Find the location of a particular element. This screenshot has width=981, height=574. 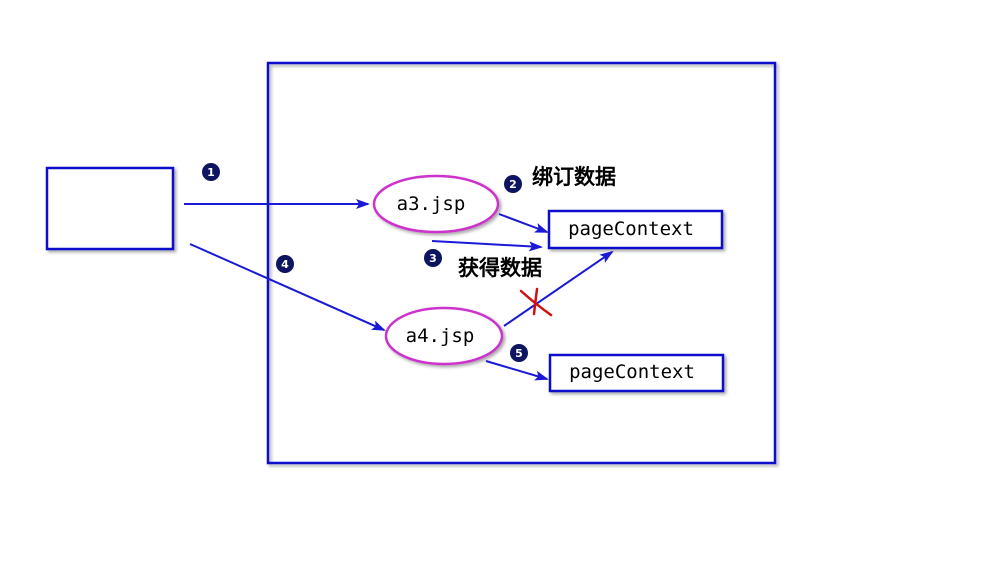

a4-jsp-label: a4.jsp is located at coordinates (440, 336).